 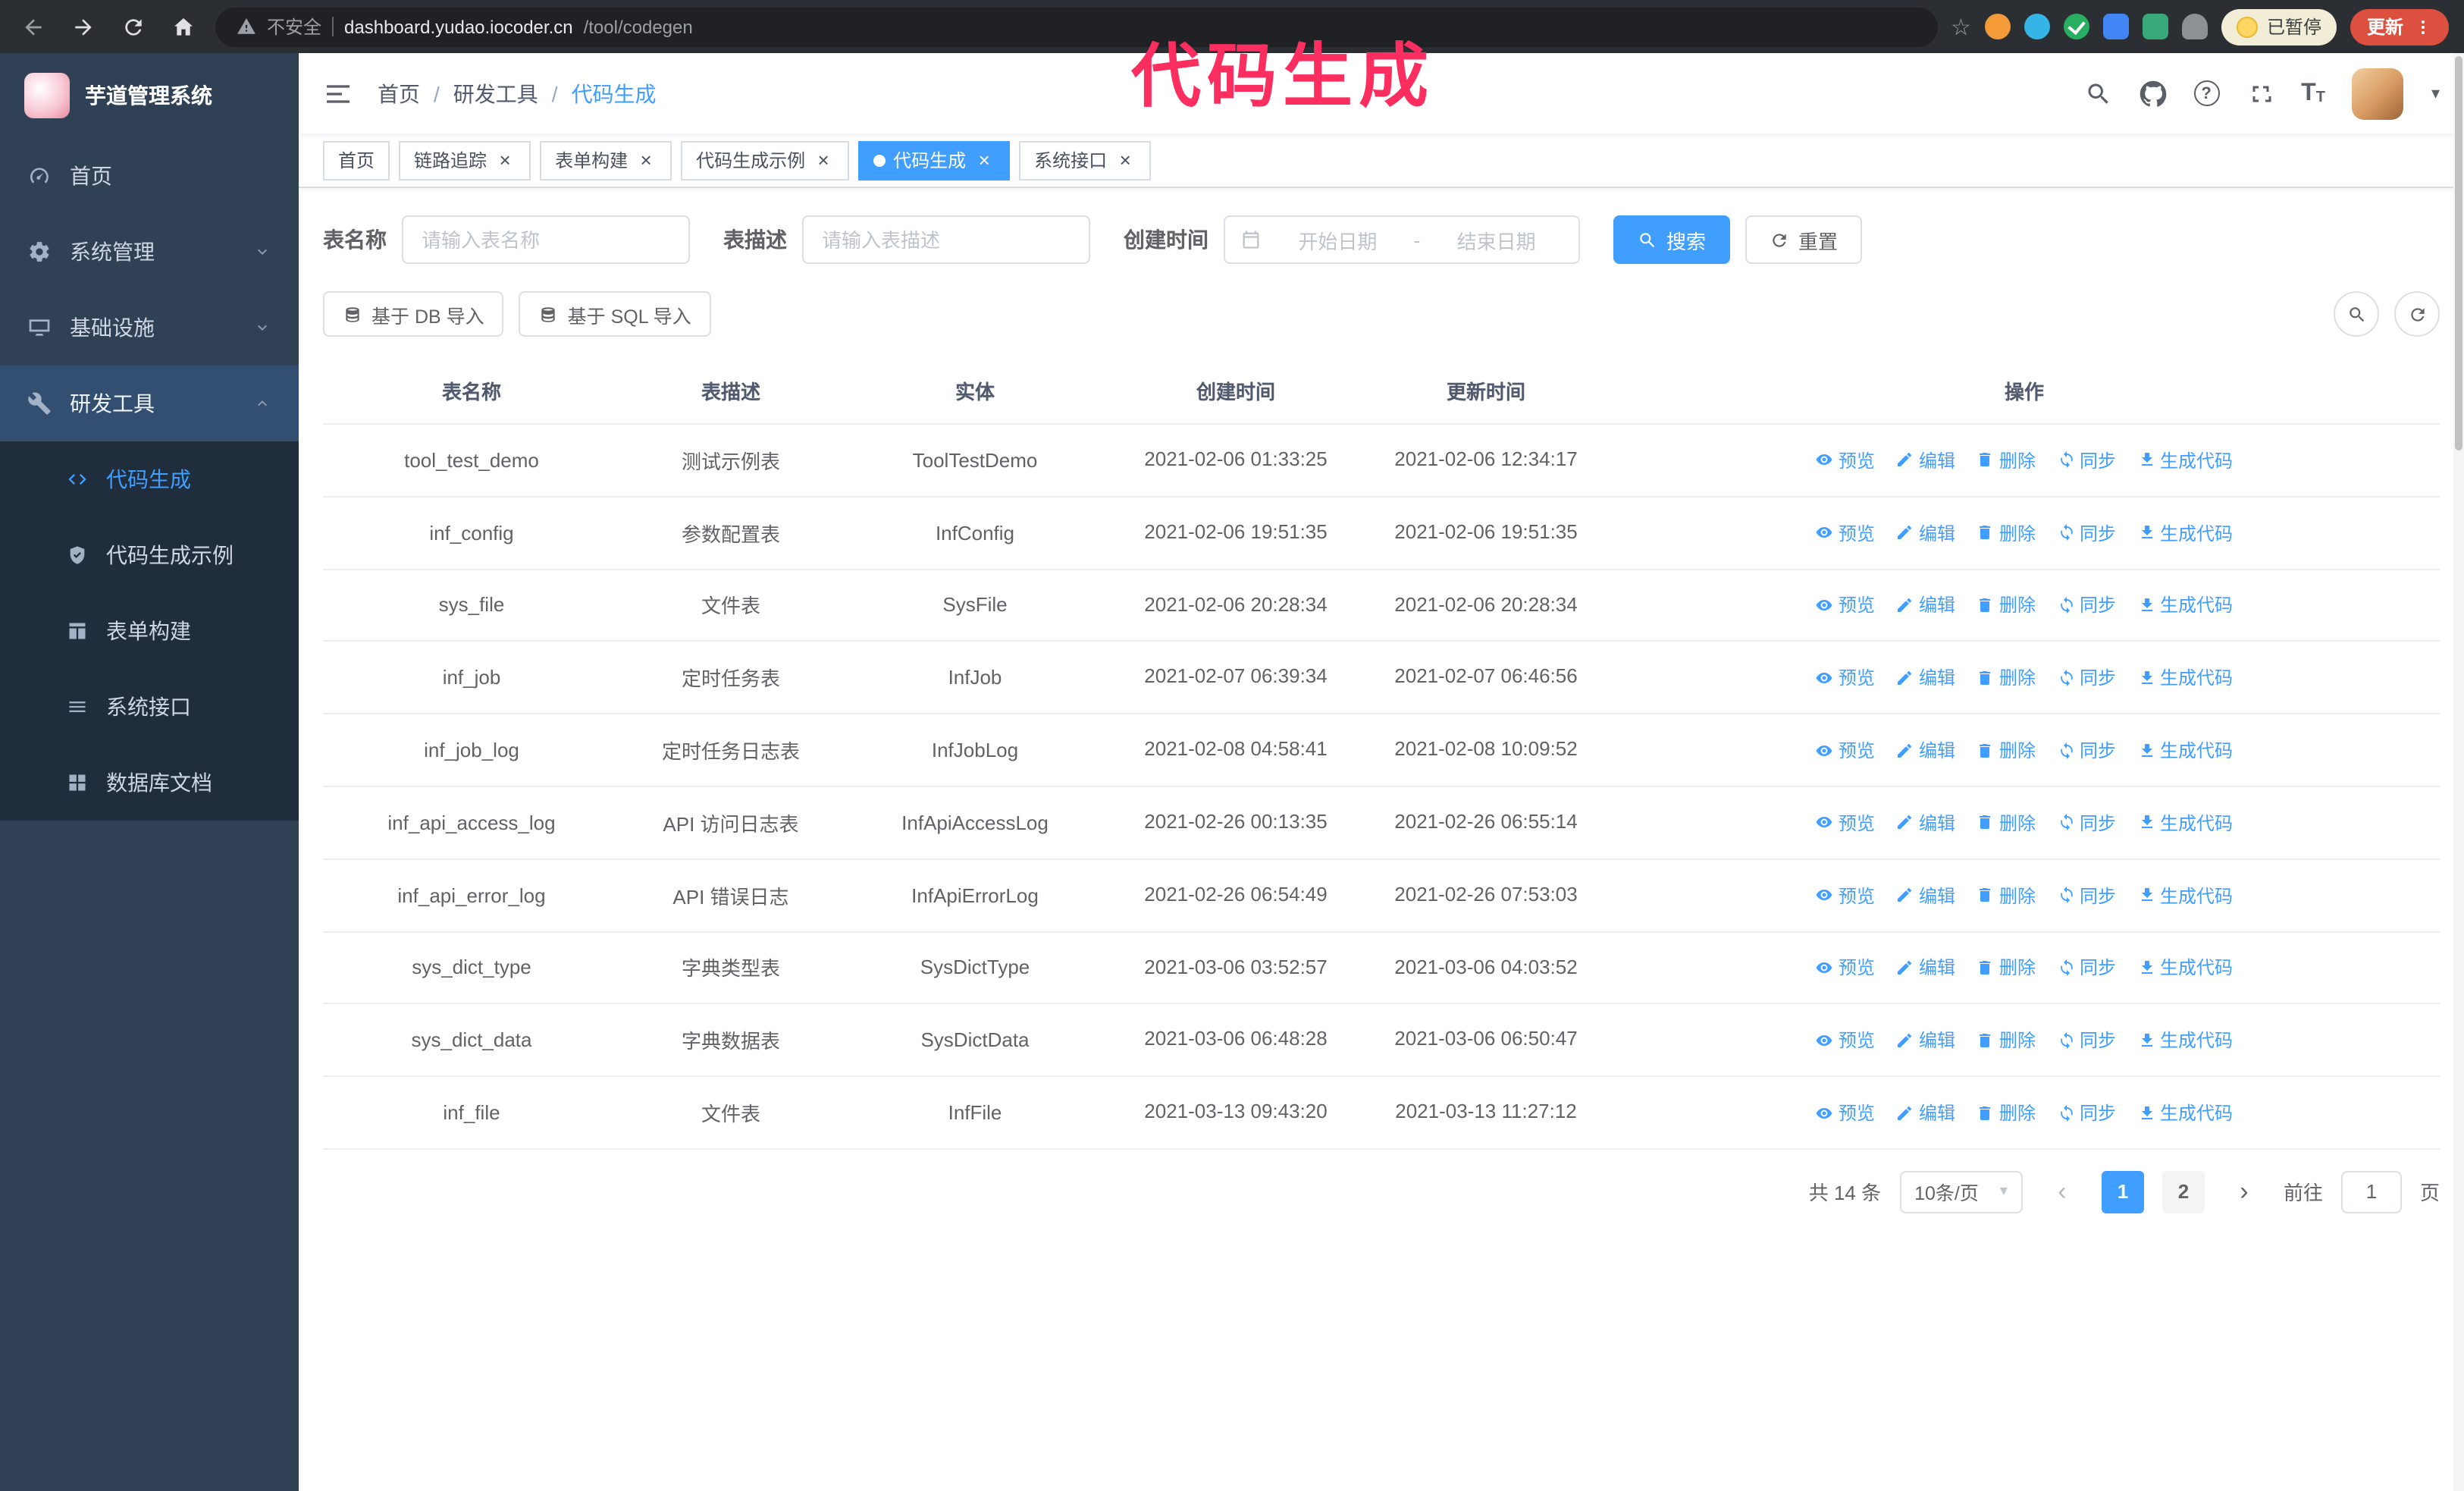 What do you see at coordinates (150, 328) in the screenshot?
I see `sidebar-item-infra: 基础设施` at bounding box center [150, 328].